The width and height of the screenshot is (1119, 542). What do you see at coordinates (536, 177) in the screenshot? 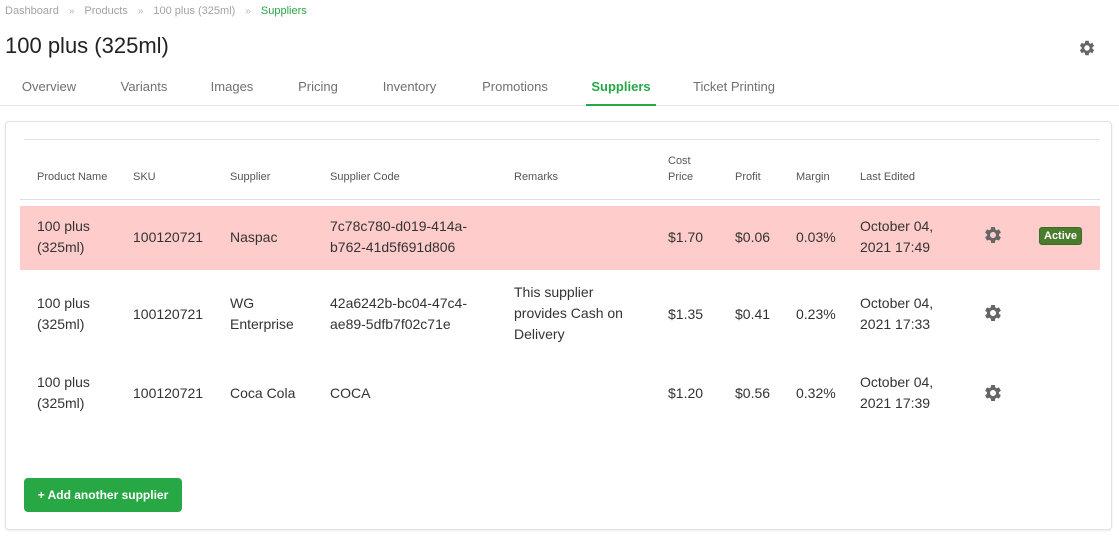
I see `column-header-remarks: Remarks` at bounding box center [536, 177].